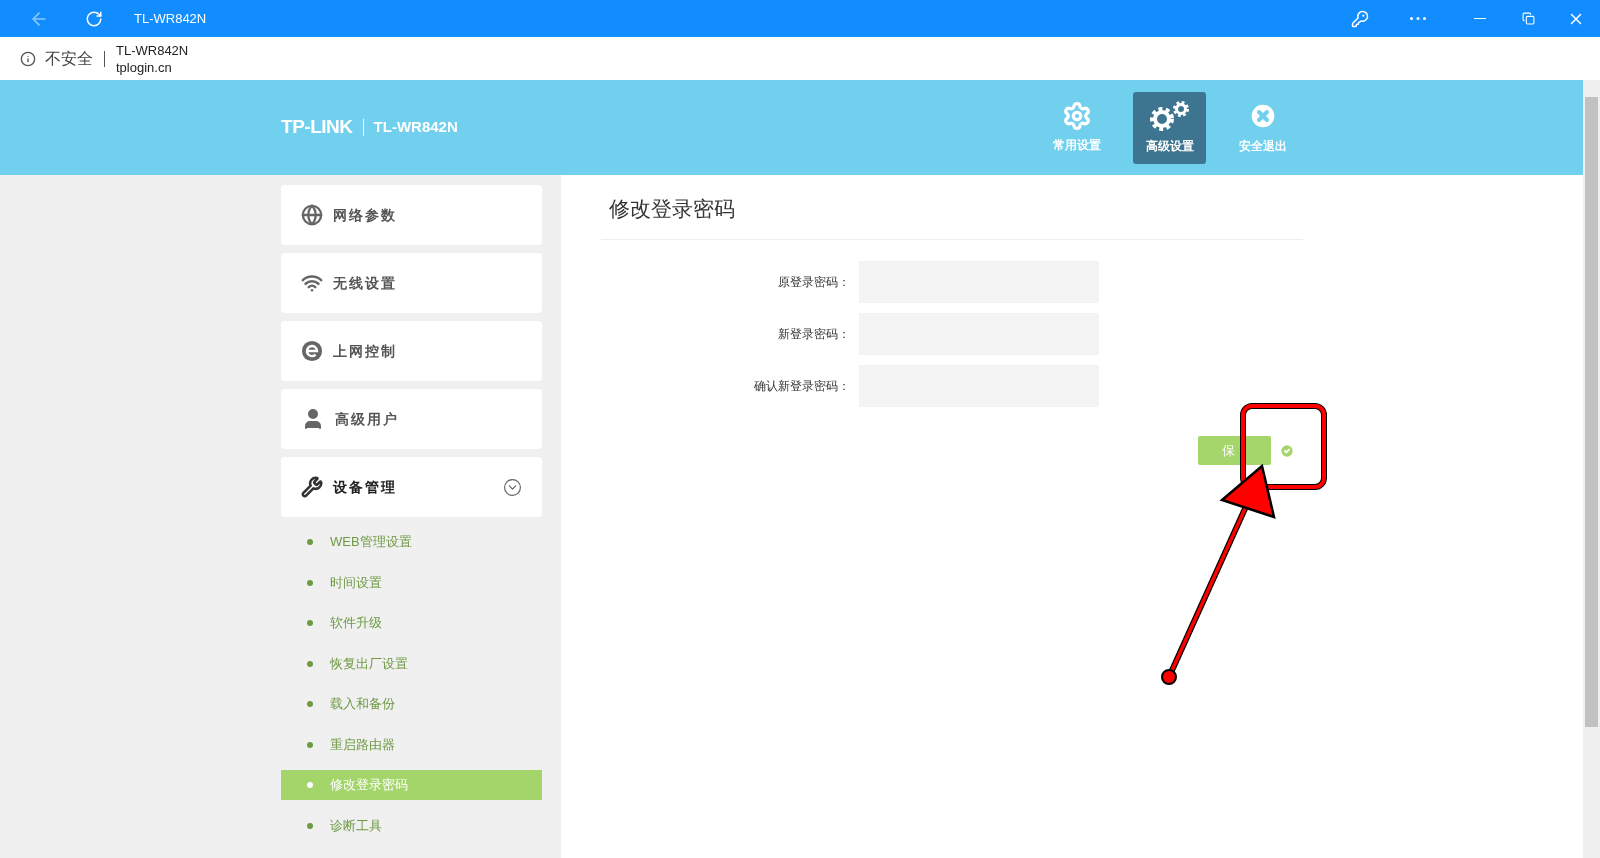 This screenshot has height=858, width=1600. Describe the element at coordinates (1234, 450) in the screenshot. I see `save-button: 保` at that location.